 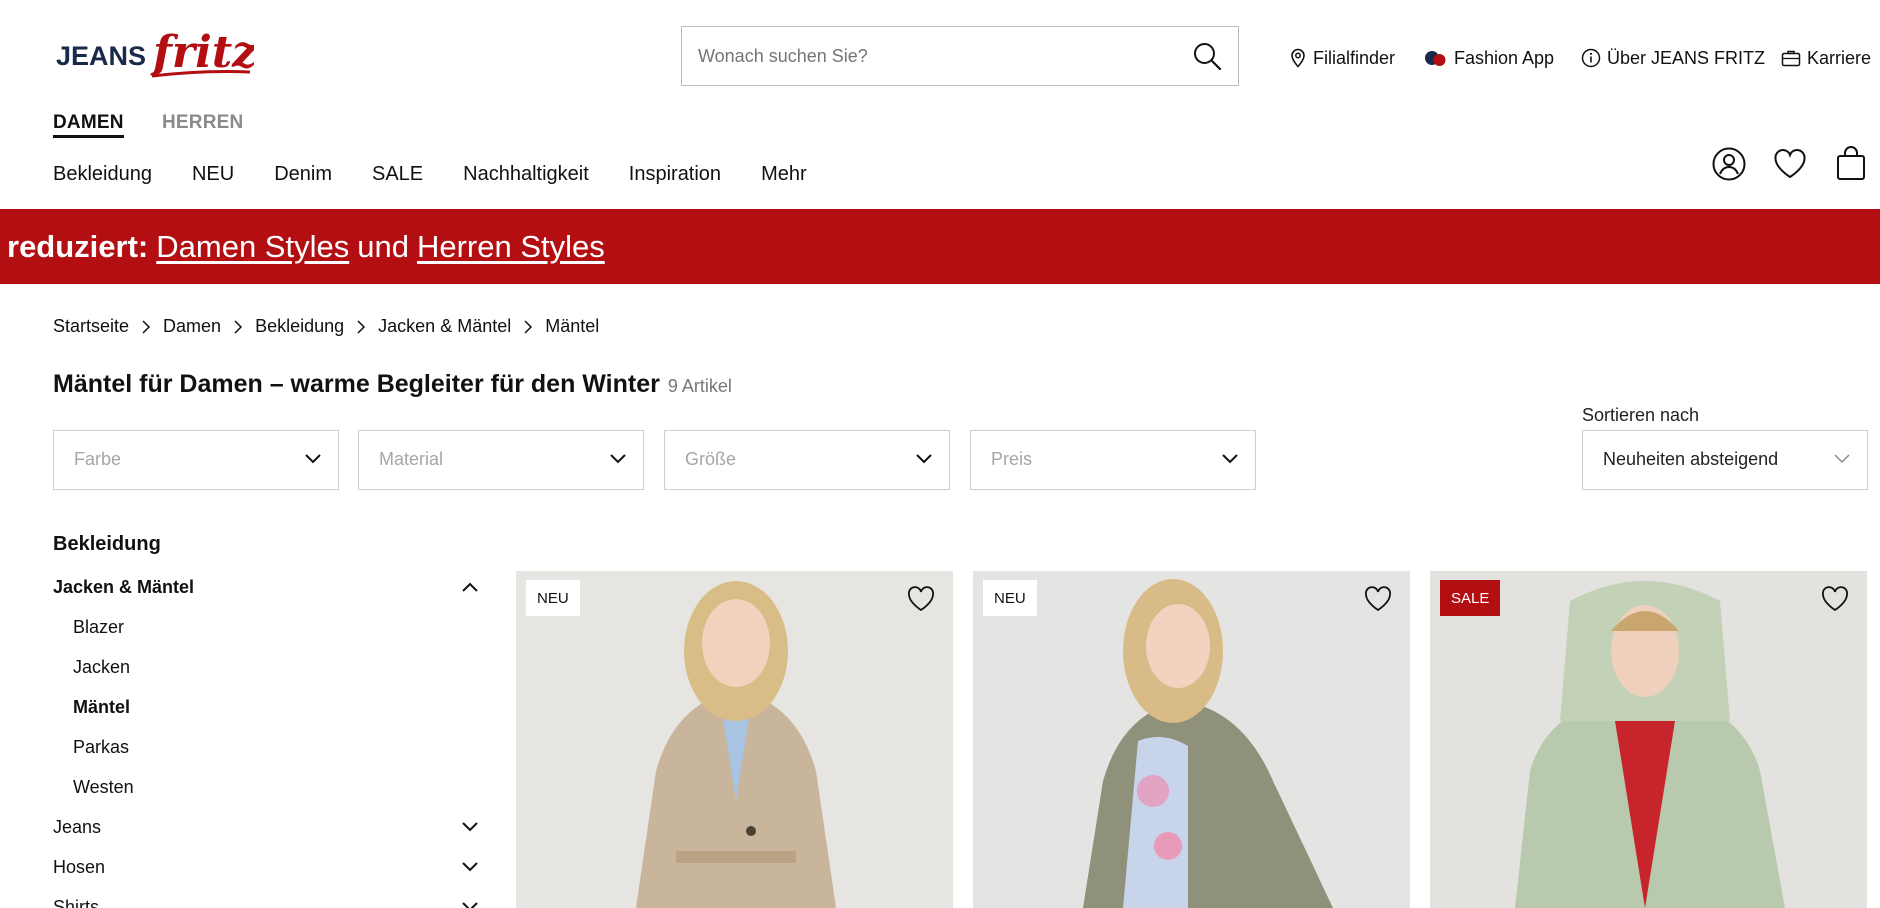 What do you see at coordinates (192, 326) in the screenshot?
I see `breadcrumb-item: Damen` at bounding box center [192, 326].